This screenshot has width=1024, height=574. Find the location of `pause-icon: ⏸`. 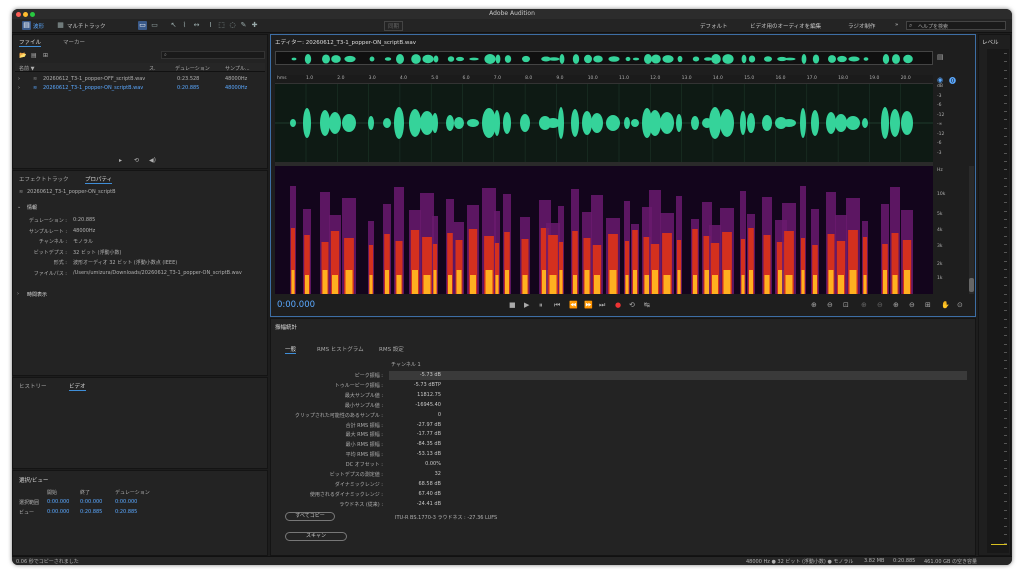

pause-icon: ⏸ is located at coordinates (541, 305).